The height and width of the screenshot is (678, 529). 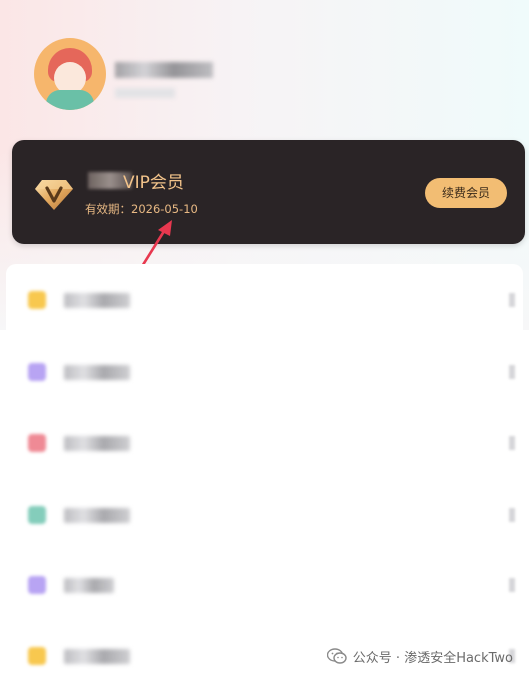 What do you see at coordinates (268, 192) in the screenshot?
I see `vip-card: VIP会员 有效期：2026-05-10 续费会员` at bounding box center [268, 192].